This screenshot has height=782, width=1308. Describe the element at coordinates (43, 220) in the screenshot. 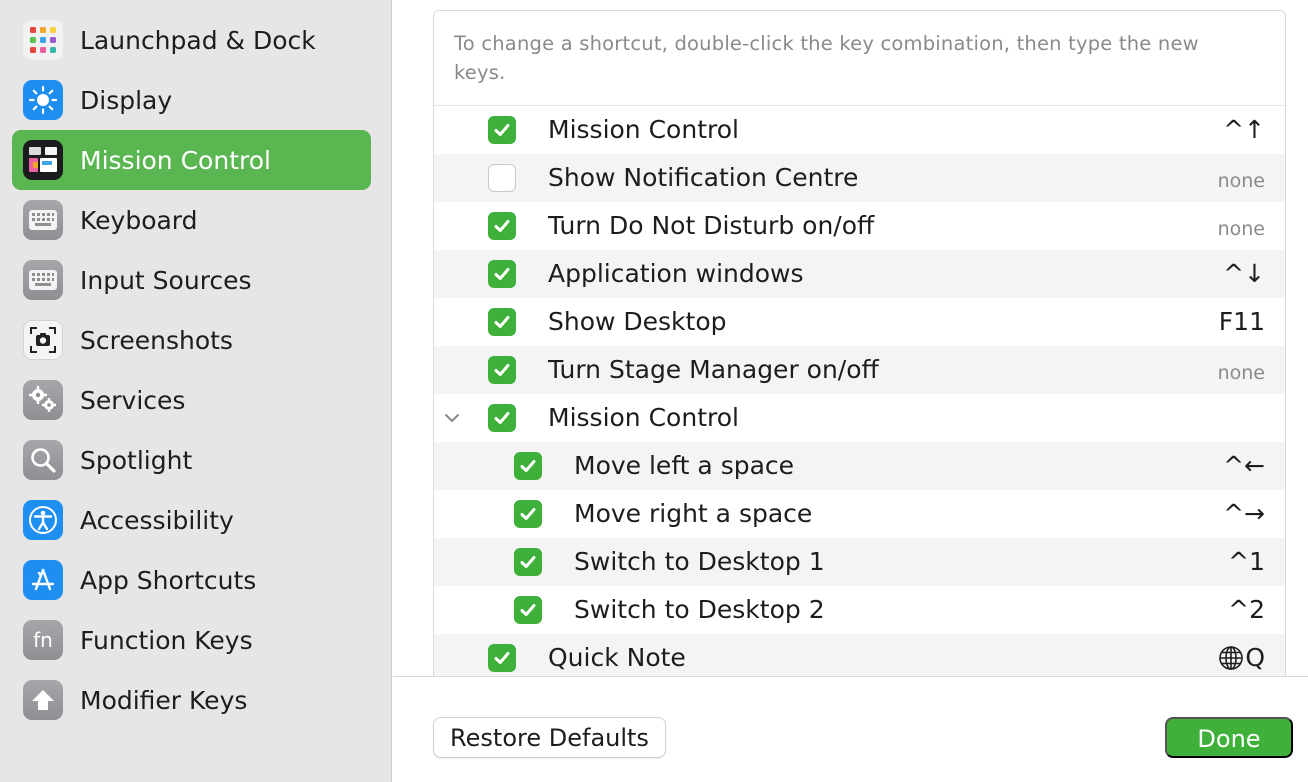

I see `keyboard-icon` at that location.